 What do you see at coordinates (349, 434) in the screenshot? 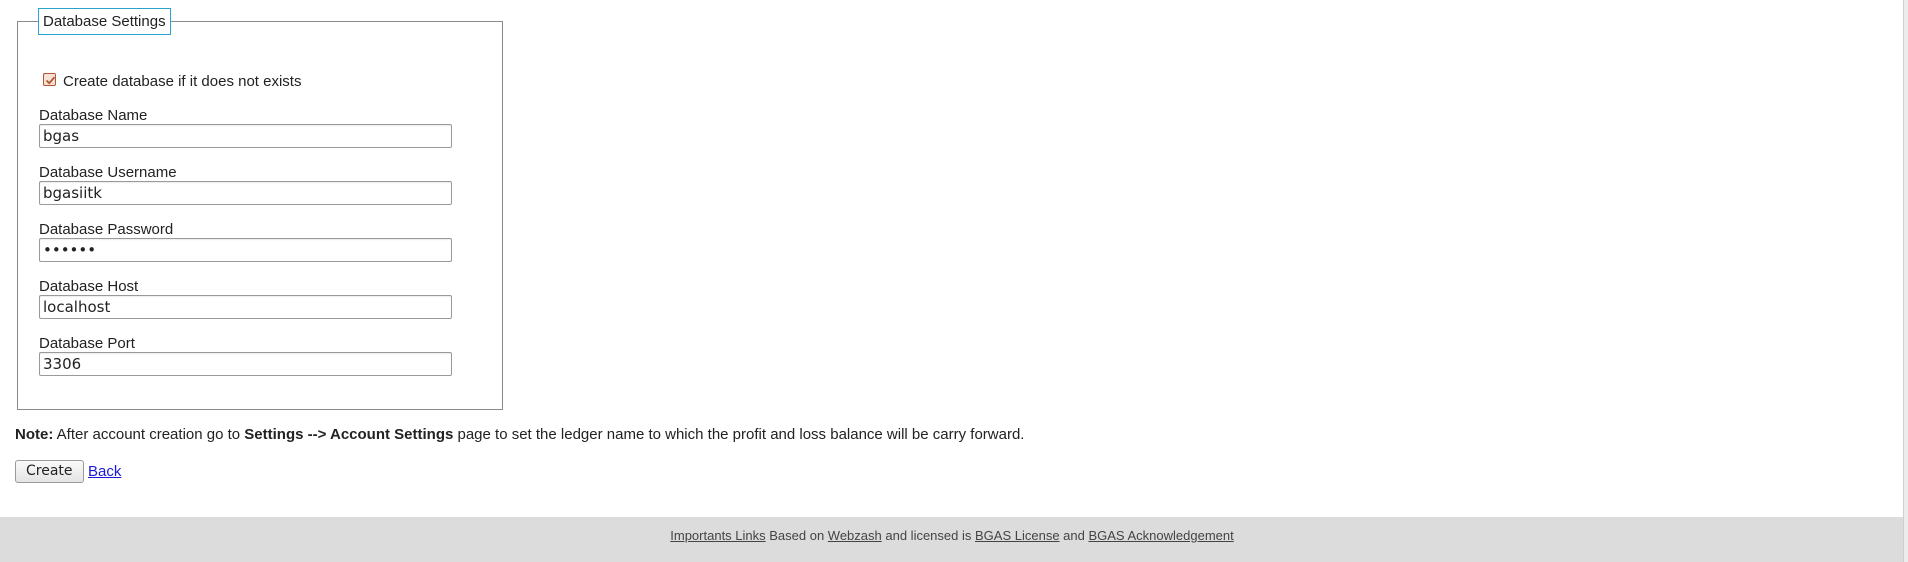
I see `note-settings-path: Settings --> Account Settings` at bounding box center [349, 434].